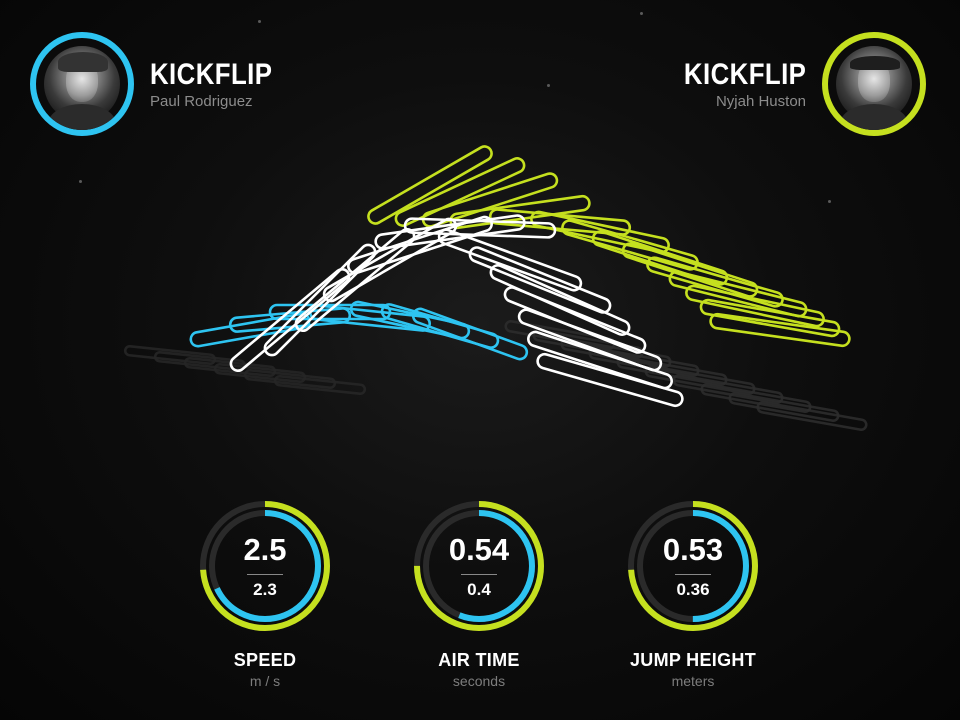  I want to click on skater-right-name: Nyjah Huston, so click(760, 101).